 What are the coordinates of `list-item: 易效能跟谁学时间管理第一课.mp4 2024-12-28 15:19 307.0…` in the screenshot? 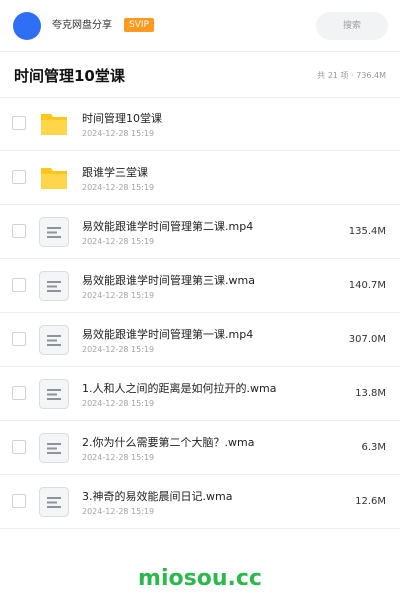 It's located at (200, 340).